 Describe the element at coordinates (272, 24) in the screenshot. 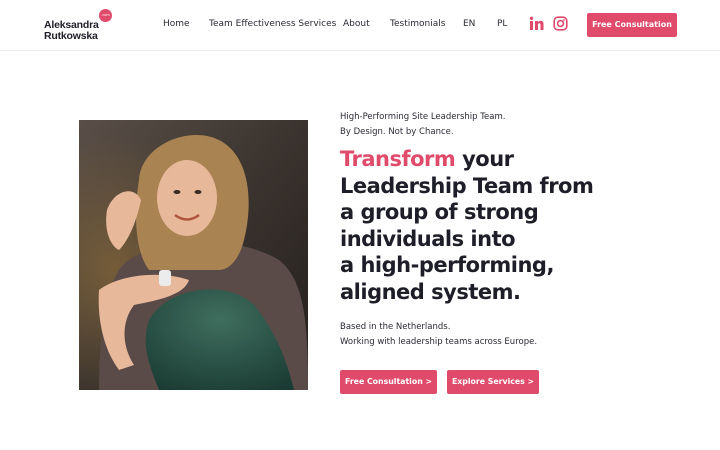

I see `nav-team-effectiveness-services: Team Effectiveness Services` at that location.